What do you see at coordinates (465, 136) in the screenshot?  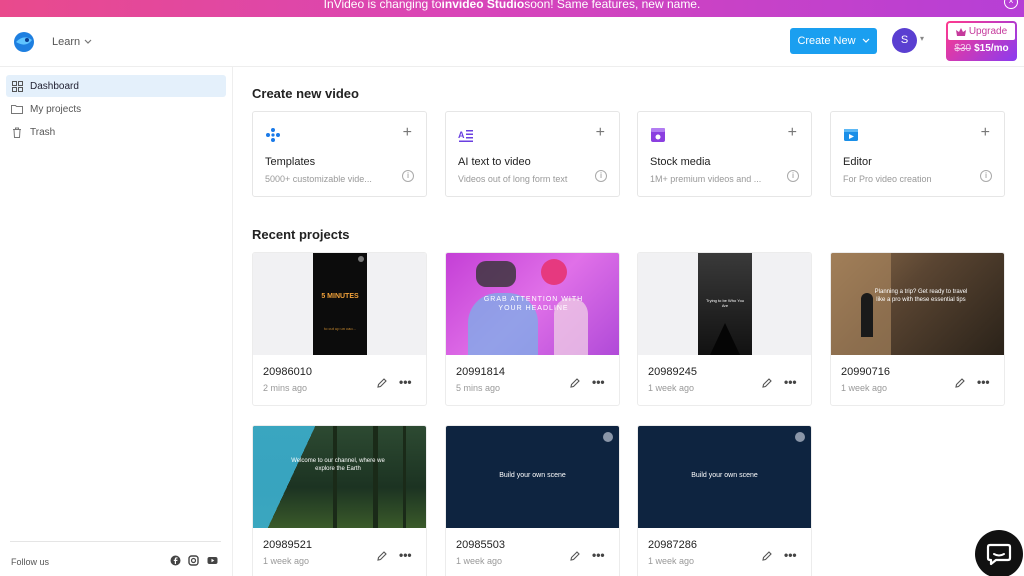 I see `ai-text-icon: A` at bounding box center [465, 136].